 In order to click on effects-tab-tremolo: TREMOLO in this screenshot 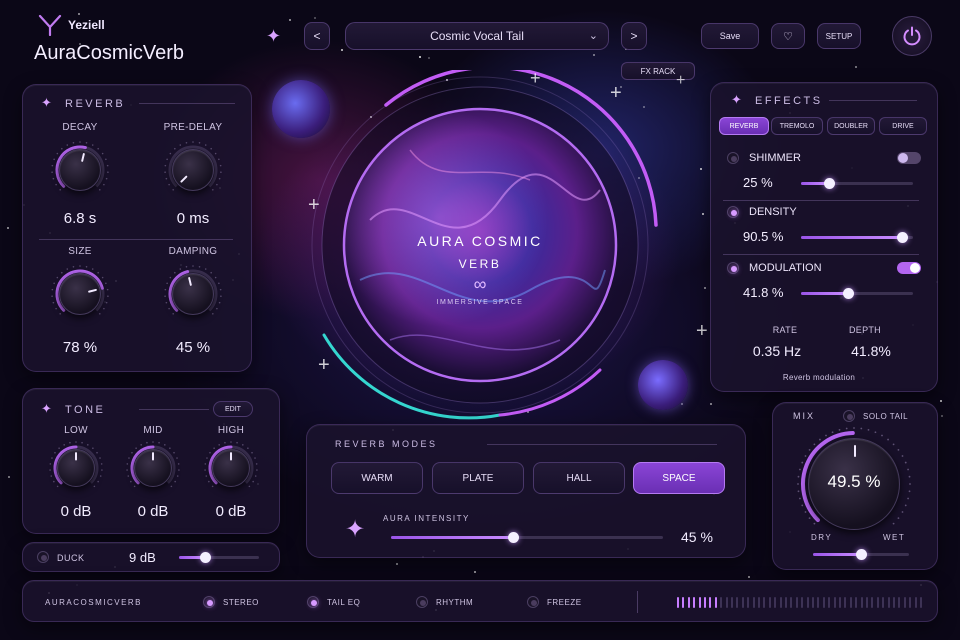, I will do `click(797, 126)`.